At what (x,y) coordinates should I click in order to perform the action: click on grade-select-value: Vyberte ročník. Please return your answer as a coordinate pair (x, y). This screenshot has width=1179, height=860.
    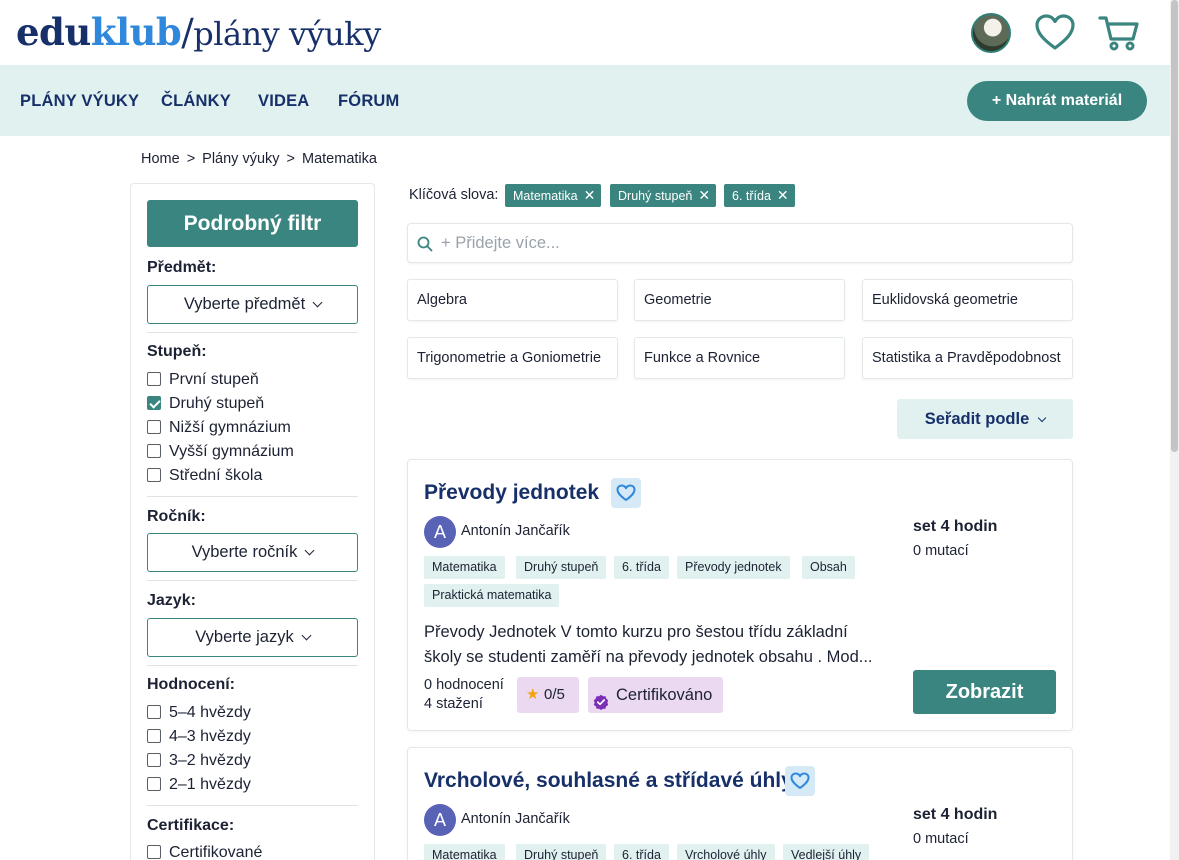
    Looking at the image, I should click on (244, 552).